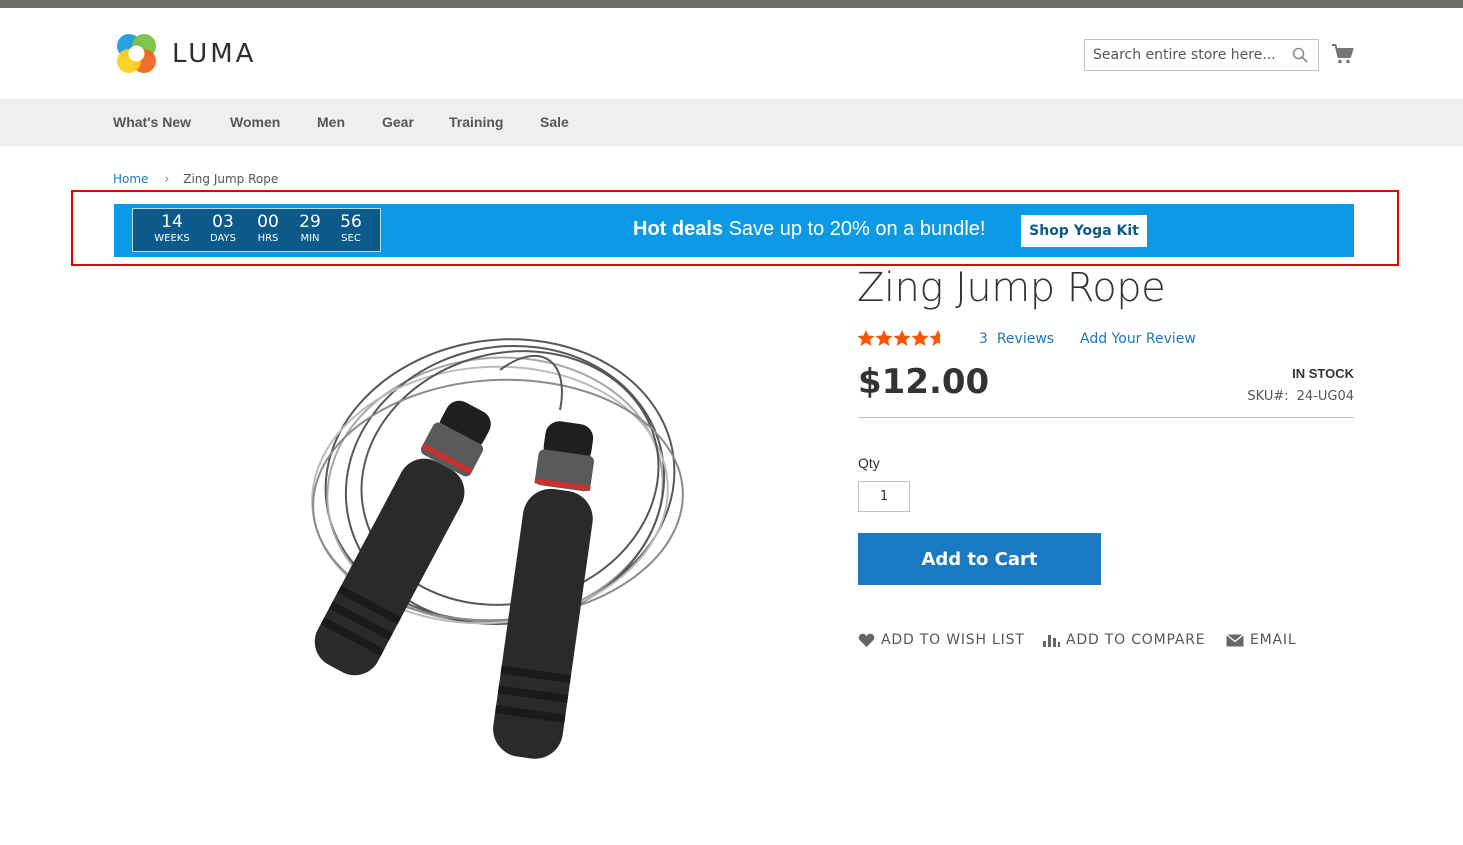  I want to click on add-to-compare-link: ADD TO COMPARE, so click(1124, 640).